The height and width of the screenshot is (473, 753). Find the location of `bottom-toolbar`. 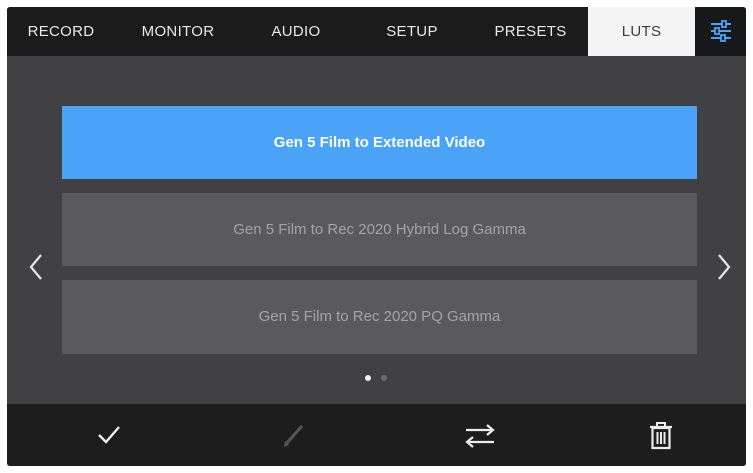

bottom-toolbar is located at coordinates (376, 435).